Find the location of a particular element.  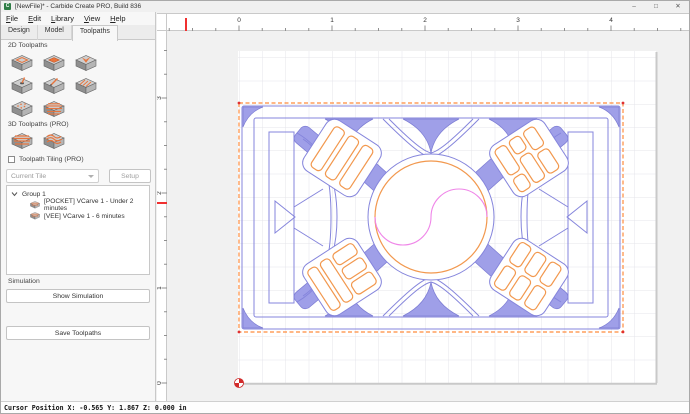

yin-yang-circle is located at coordinates (431, 217).